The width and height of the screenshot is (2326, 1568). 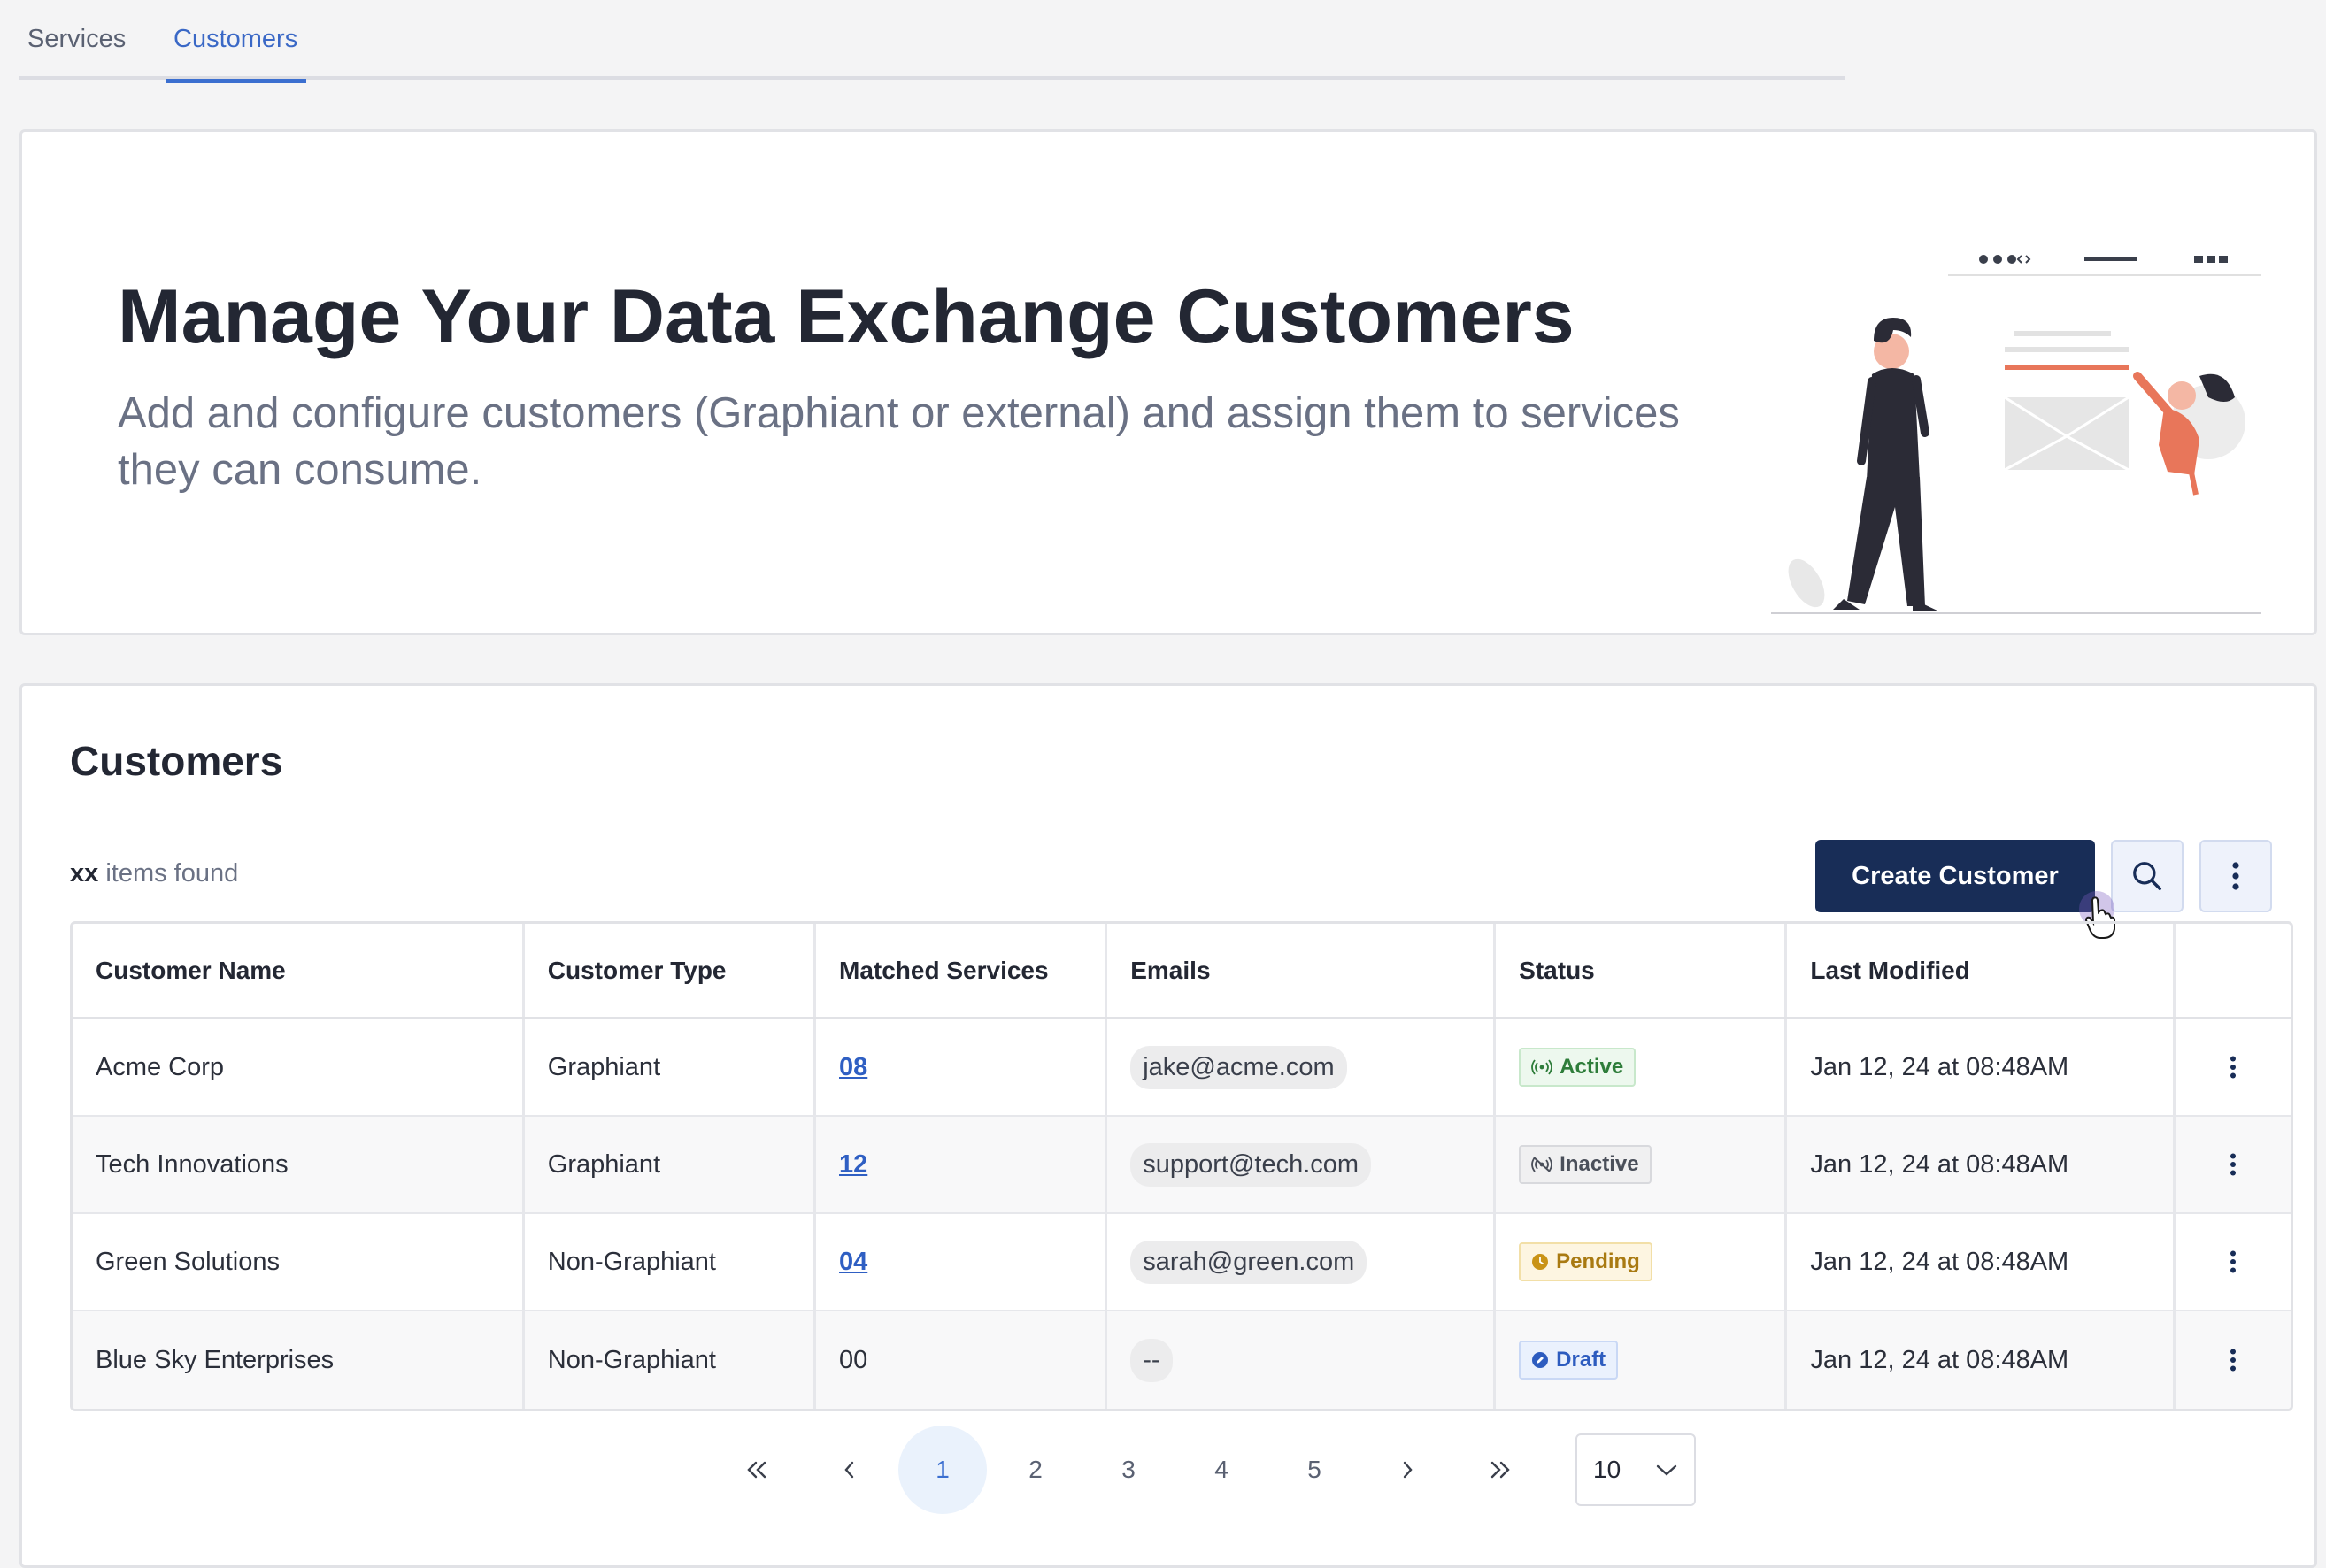 I want to click on last-page-button, so click(x=1500, y=1470).